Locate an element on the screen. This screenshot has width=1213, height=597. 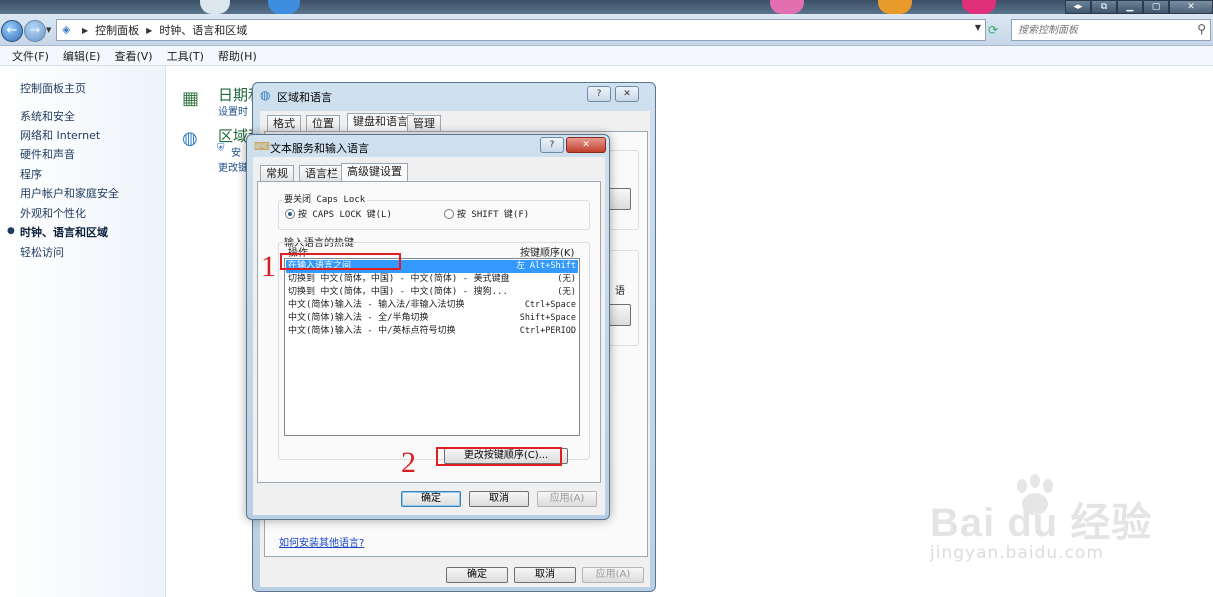
breadcrumb-clock-region: 时钟、语言和区域 is located at coordinates (203, 30).